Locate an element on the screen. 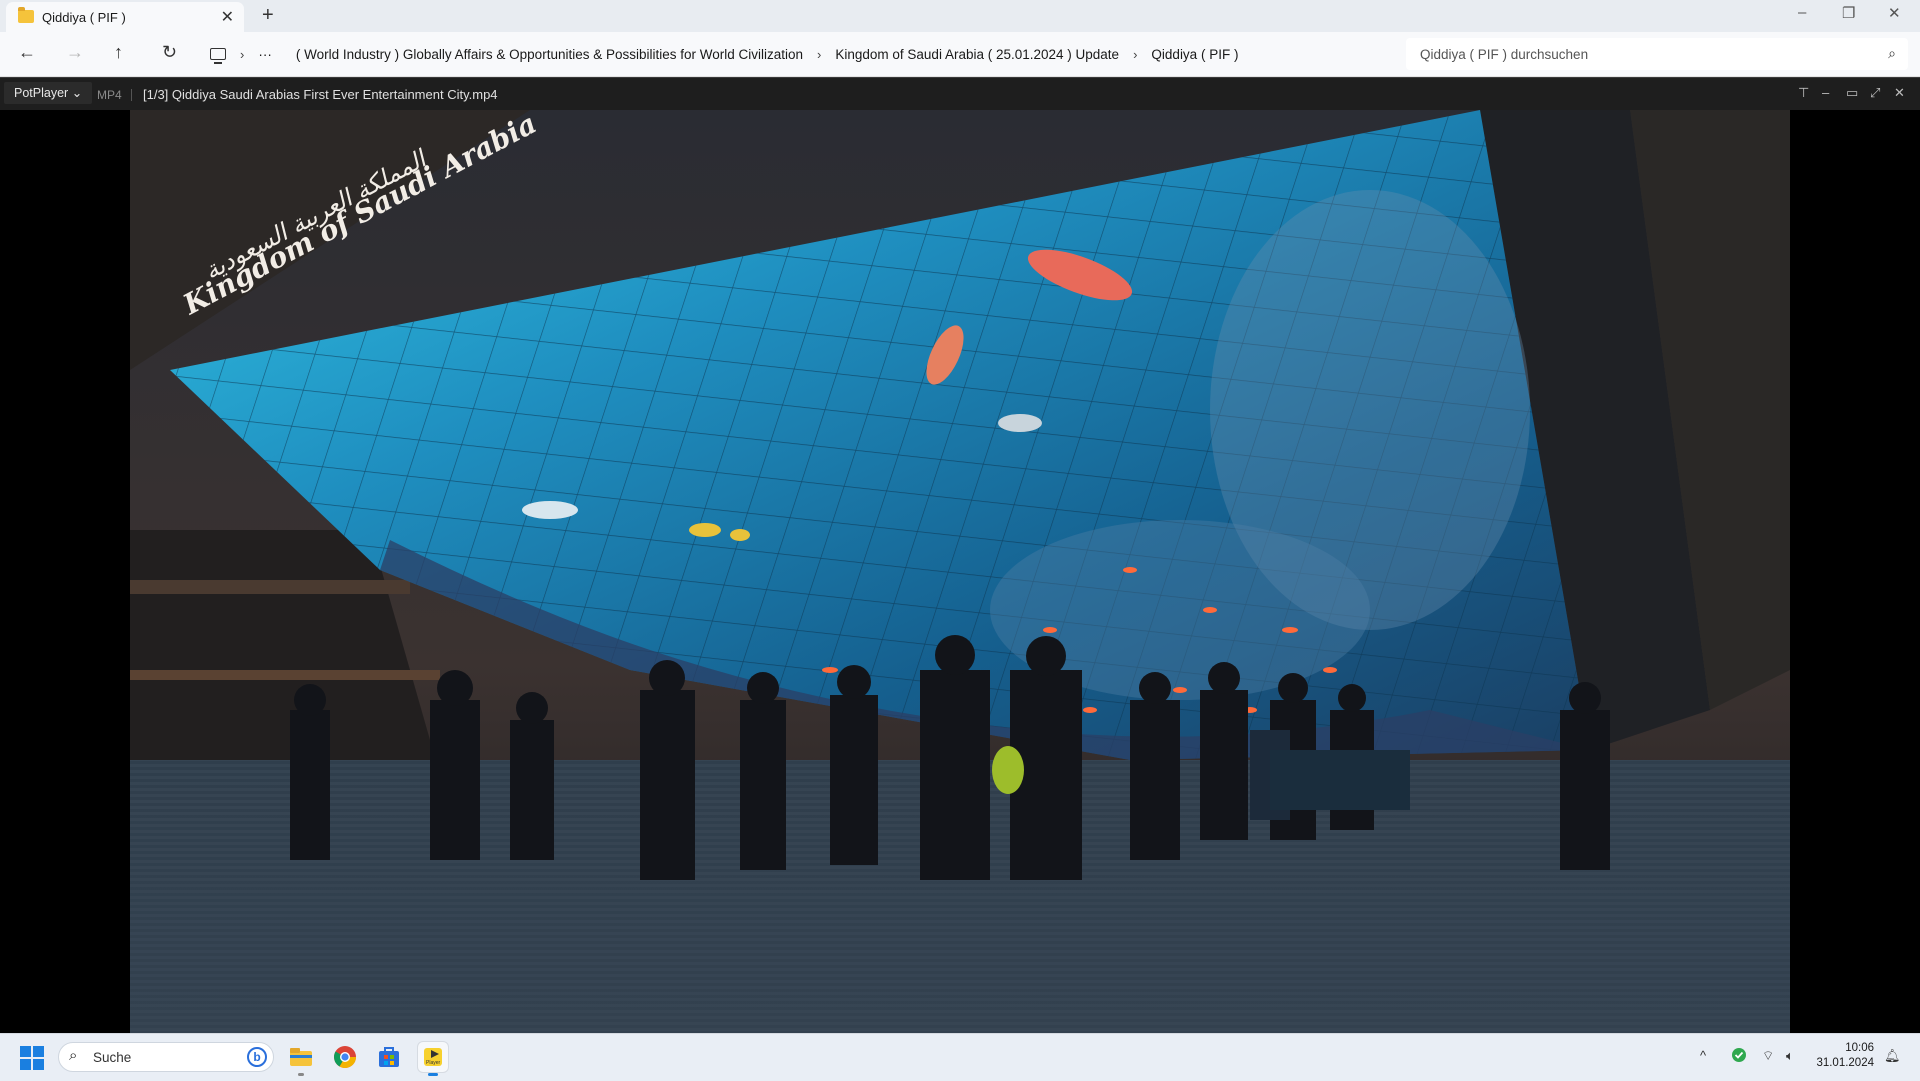 This screenshot has height=1081, width=1920. close-tab-icon: ✕ is located at coordinates (227, 17).